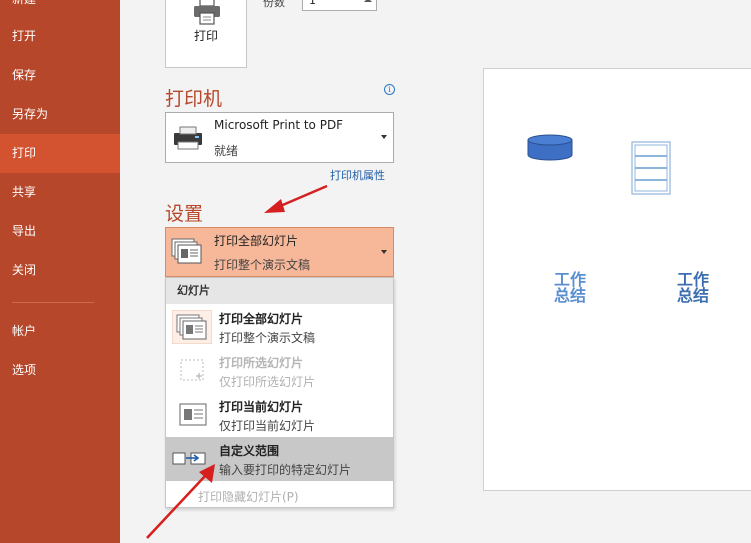  What do you see at coordinates (279, 459) in the screenshot?
I see `dropdown-item-custom-range: 自定义范围 输入要打印的特定幻灯片` at bounding box center [279, 459].